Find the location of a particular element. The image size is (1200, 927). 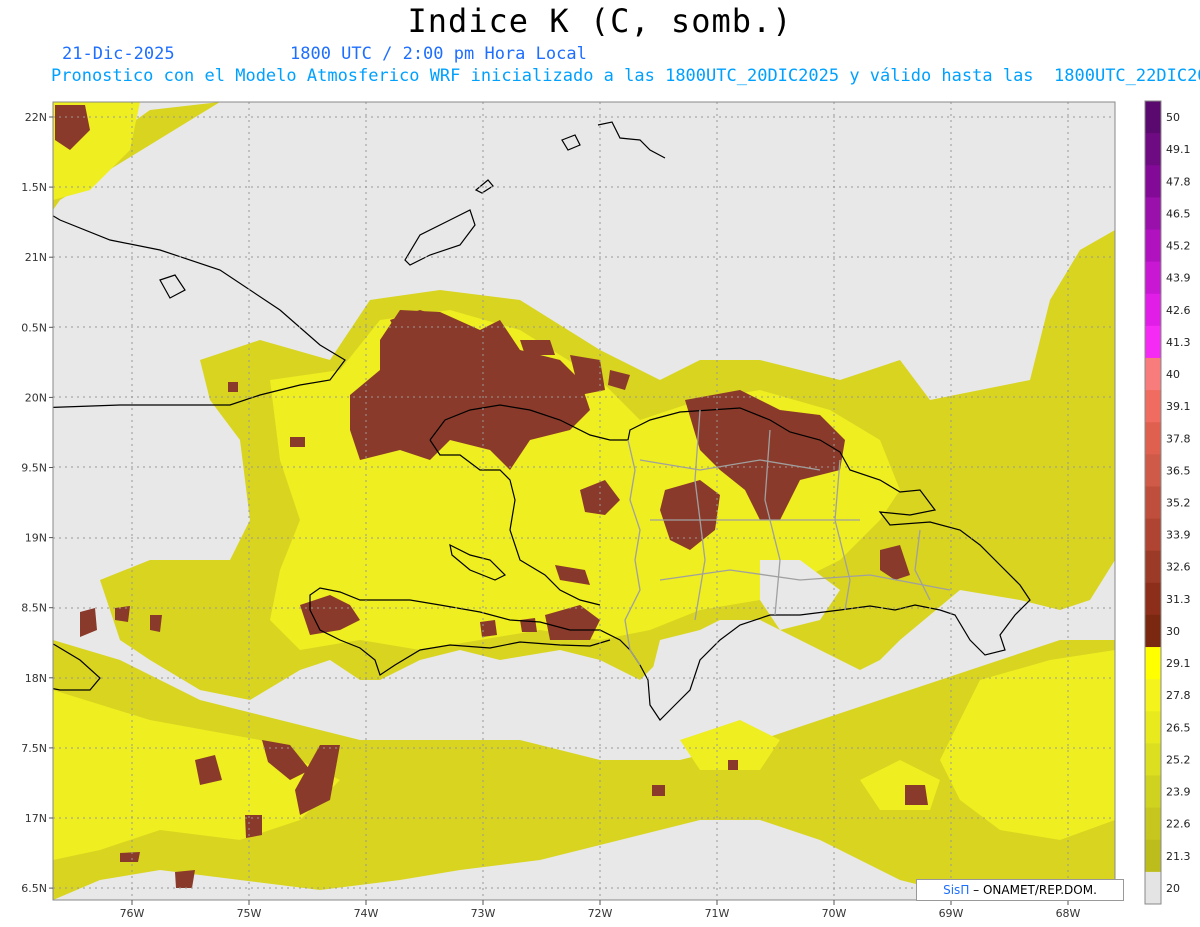

lon-label: 72W is located at coordinates (600, 913).